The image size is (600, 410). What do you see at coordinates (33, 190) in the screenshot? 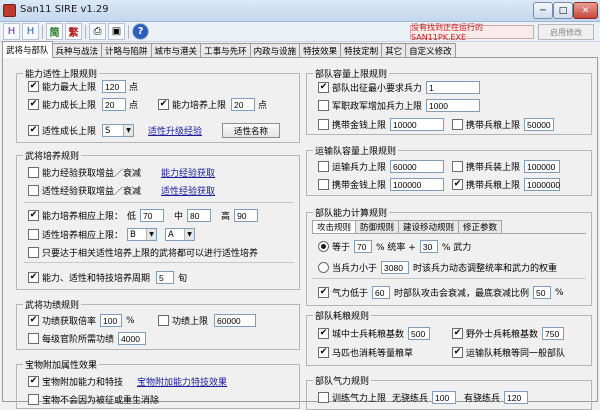
I see `aptitude-exp-checkbox` at bounding box center [33, 190].